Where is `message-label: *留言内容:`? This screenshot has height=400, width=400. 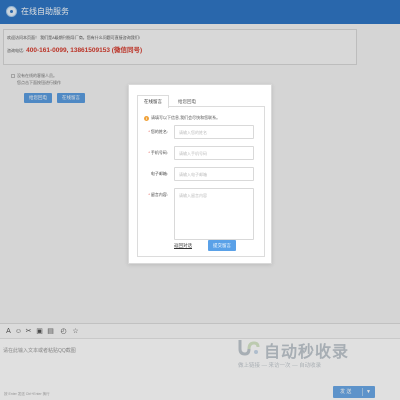
message-label: *留言内容: is located at coordinates (156, 195).